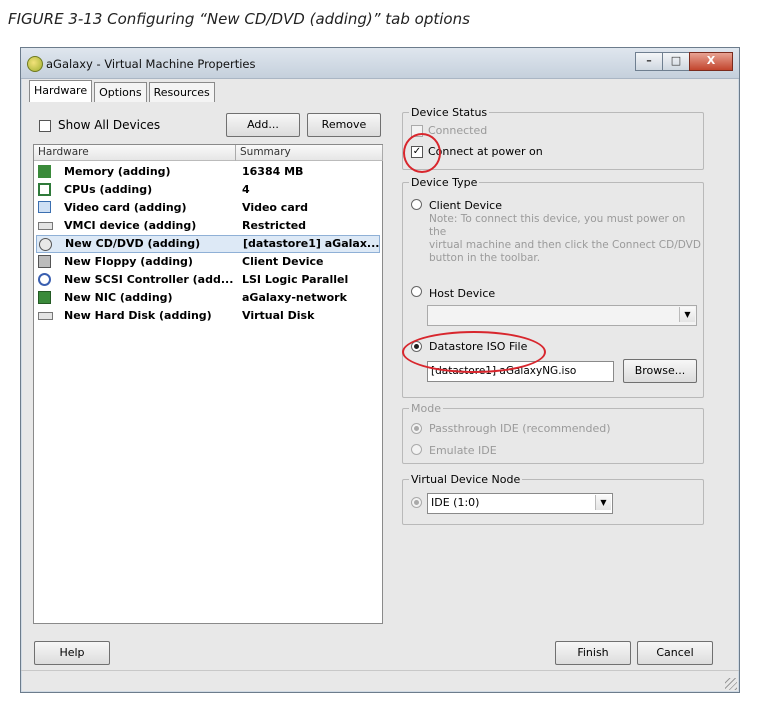 The image size is (764, 703). I want to click on list-item-hard-disk: New Hard Disk (adding) Virtual Disk, so click(209, 316).